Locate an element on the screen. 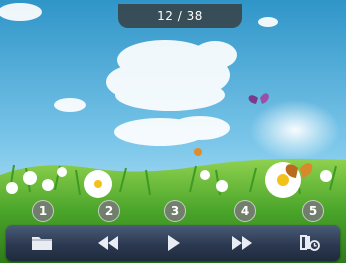 This screenshot has width=346, height=263. slideshow-settings-button is located at coordinates (310, 243).